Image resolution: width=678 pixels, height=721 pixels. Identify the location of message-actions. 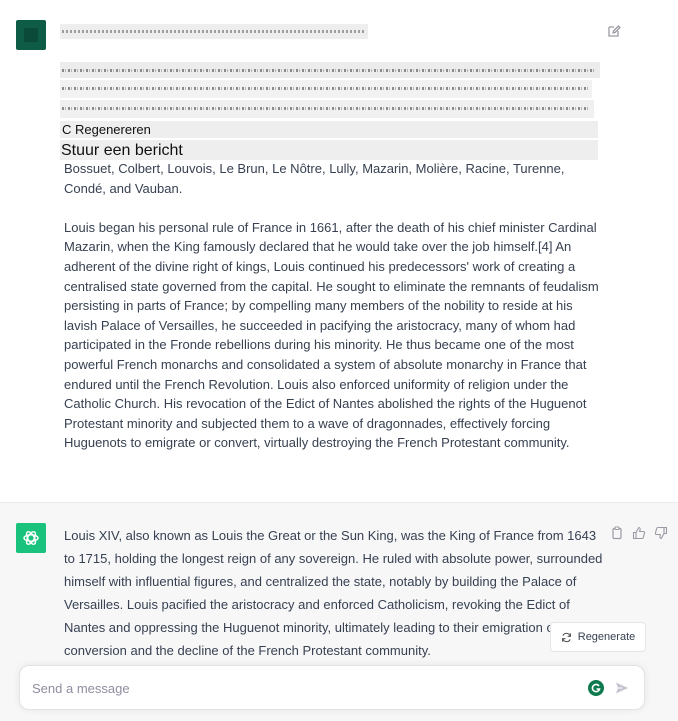
(639, 533).